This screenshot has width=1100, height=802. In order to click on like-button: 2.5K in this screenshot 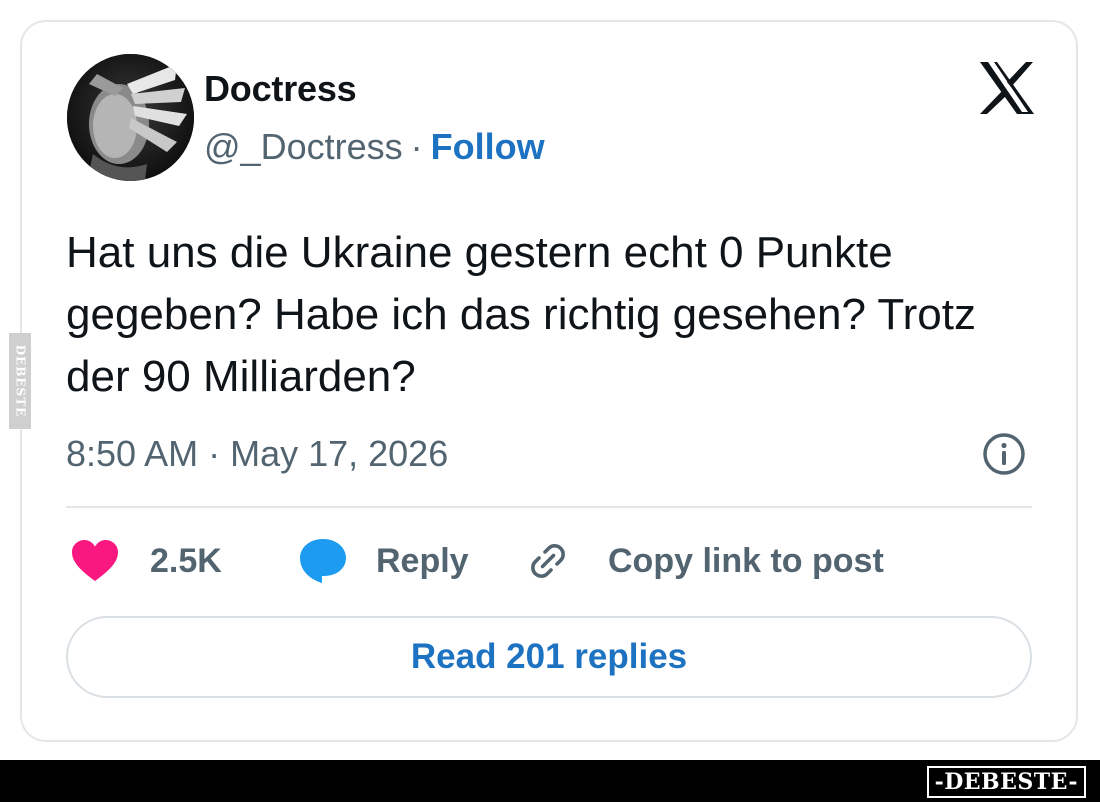, I will do `click(146, 561)`.